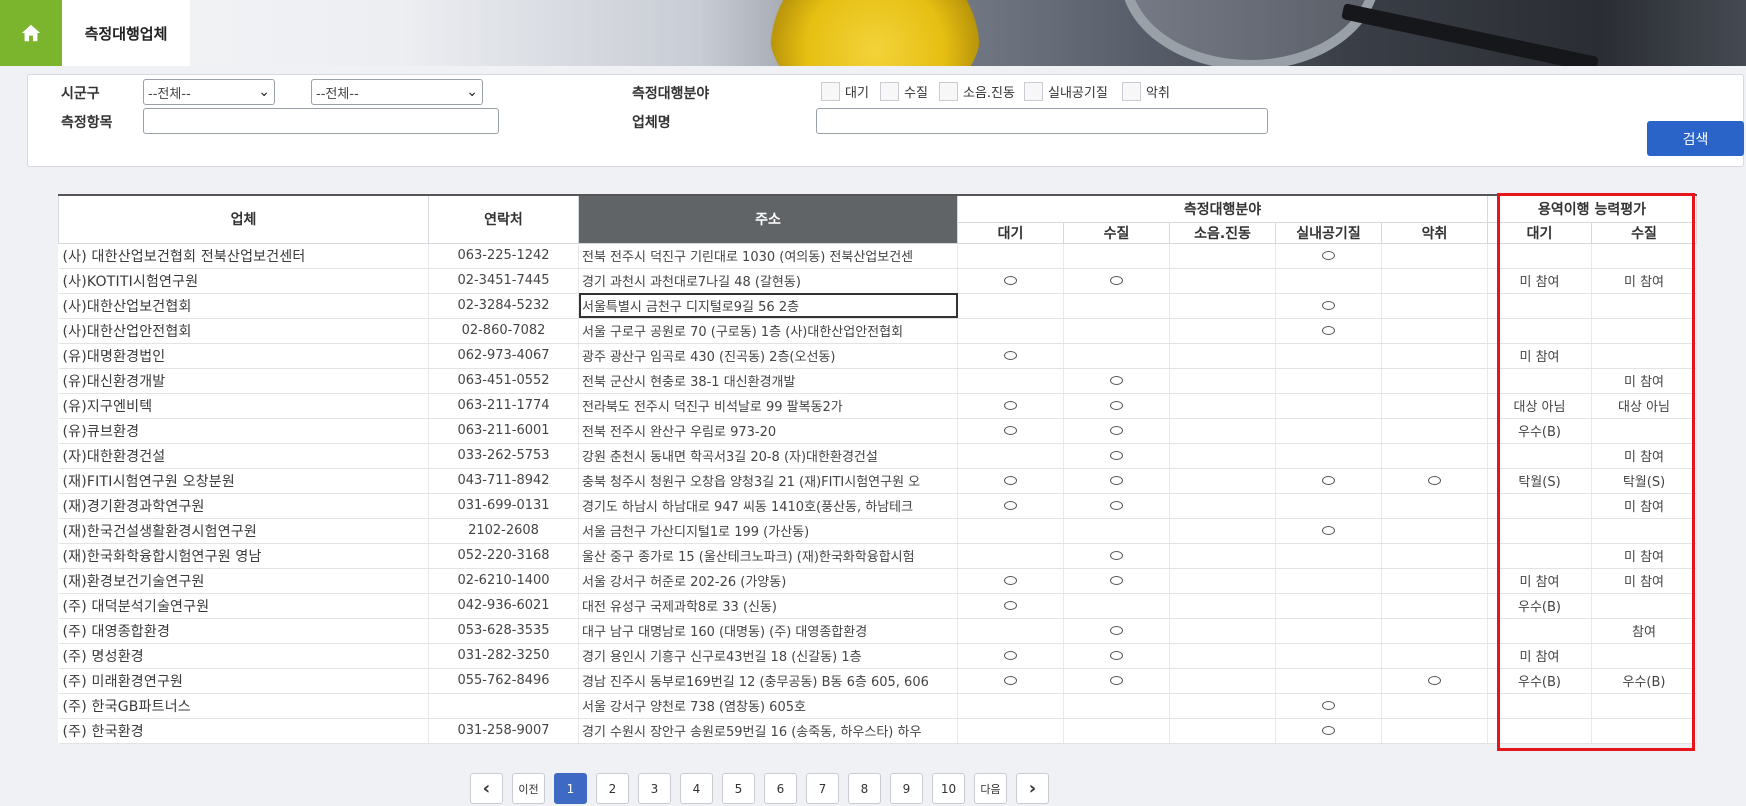 This screenshot has width=1746, height=806. Describe the element at coordinates (768, 381) in the screenshot. I see `address-cell: 전북 군산시 현충로 38-1 대신환경개발` at that location.